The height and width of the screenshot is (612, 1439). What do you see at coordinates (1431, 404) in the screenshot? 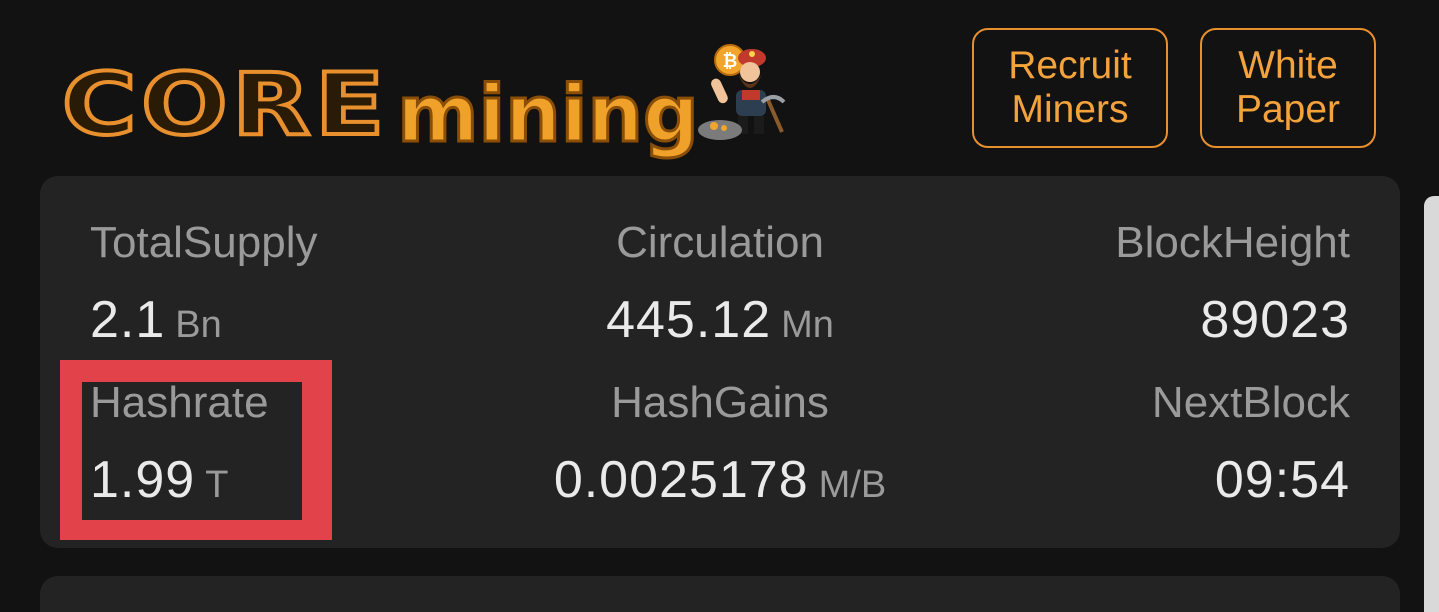
I see `scrollbar` at bounding box center [1431, 404].